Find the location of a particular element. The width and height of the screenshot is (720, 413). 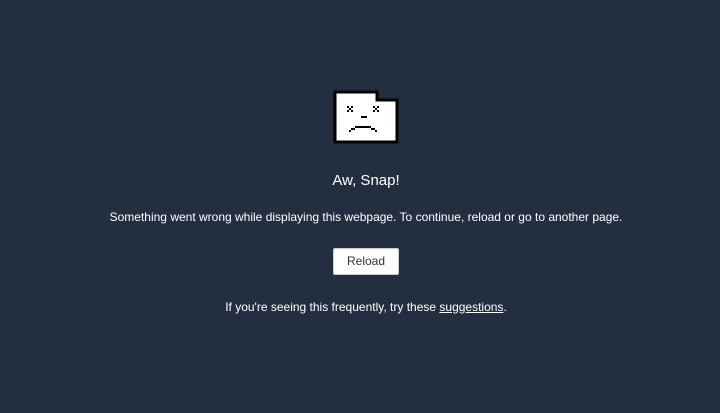

suggestions-link: suggestions is located at coordinates (471, 307).